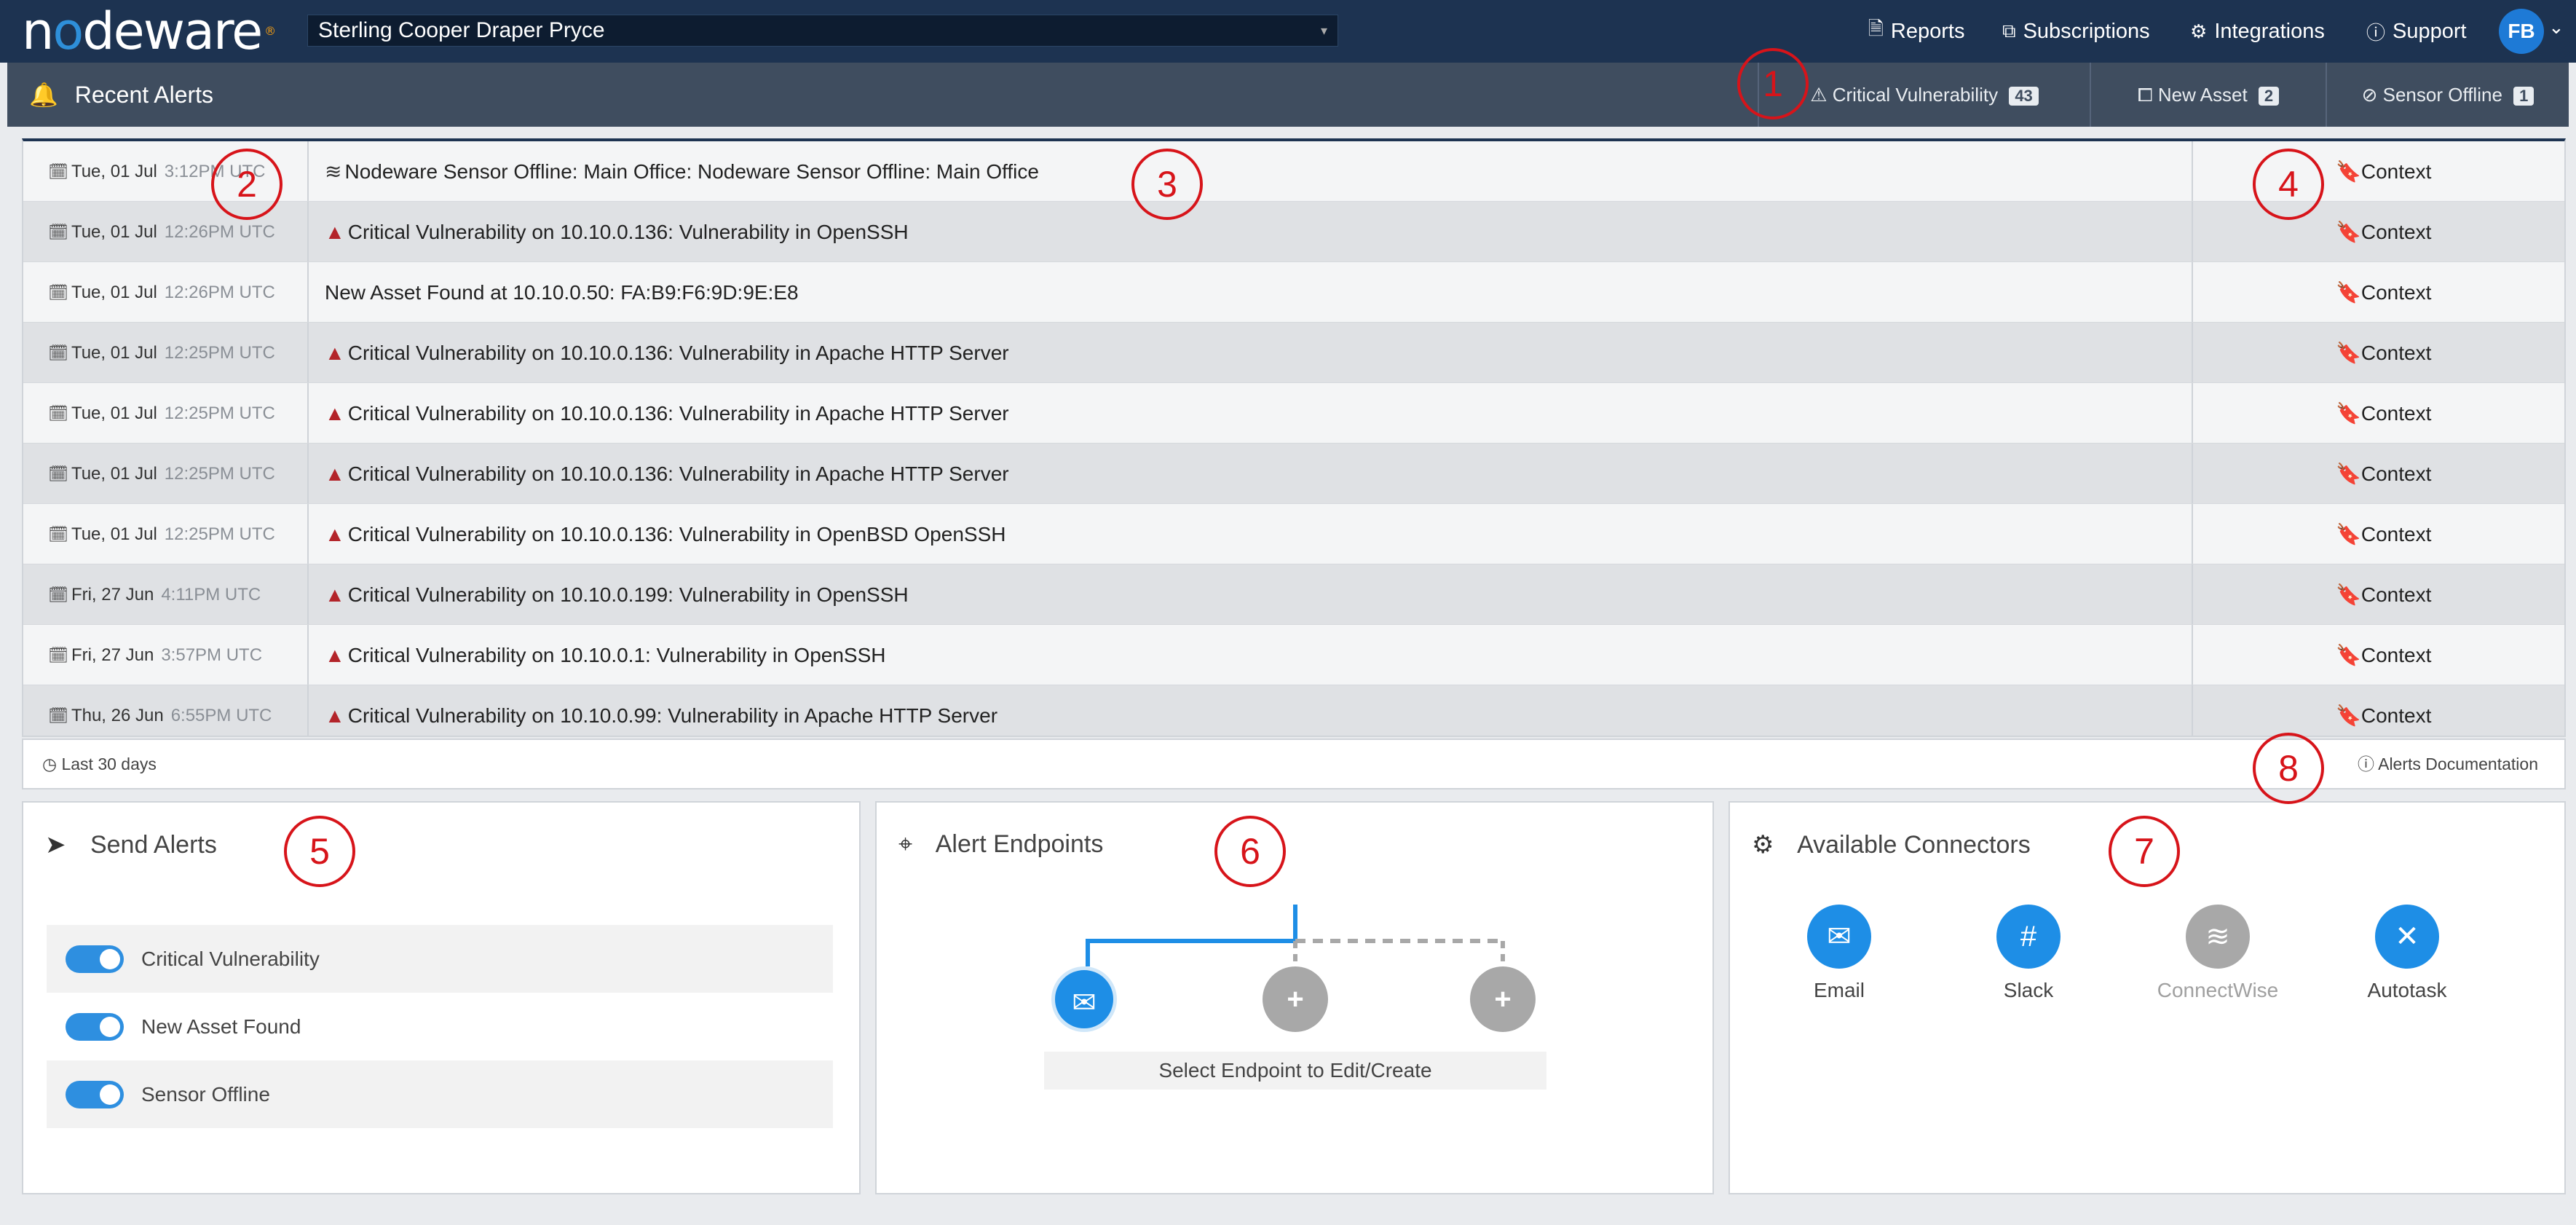 The image size is (2576, 1225). Describe the element at coordinates (220, 232) in the screenshot. I see `alert-time: 12:26PM UTC` at that location.